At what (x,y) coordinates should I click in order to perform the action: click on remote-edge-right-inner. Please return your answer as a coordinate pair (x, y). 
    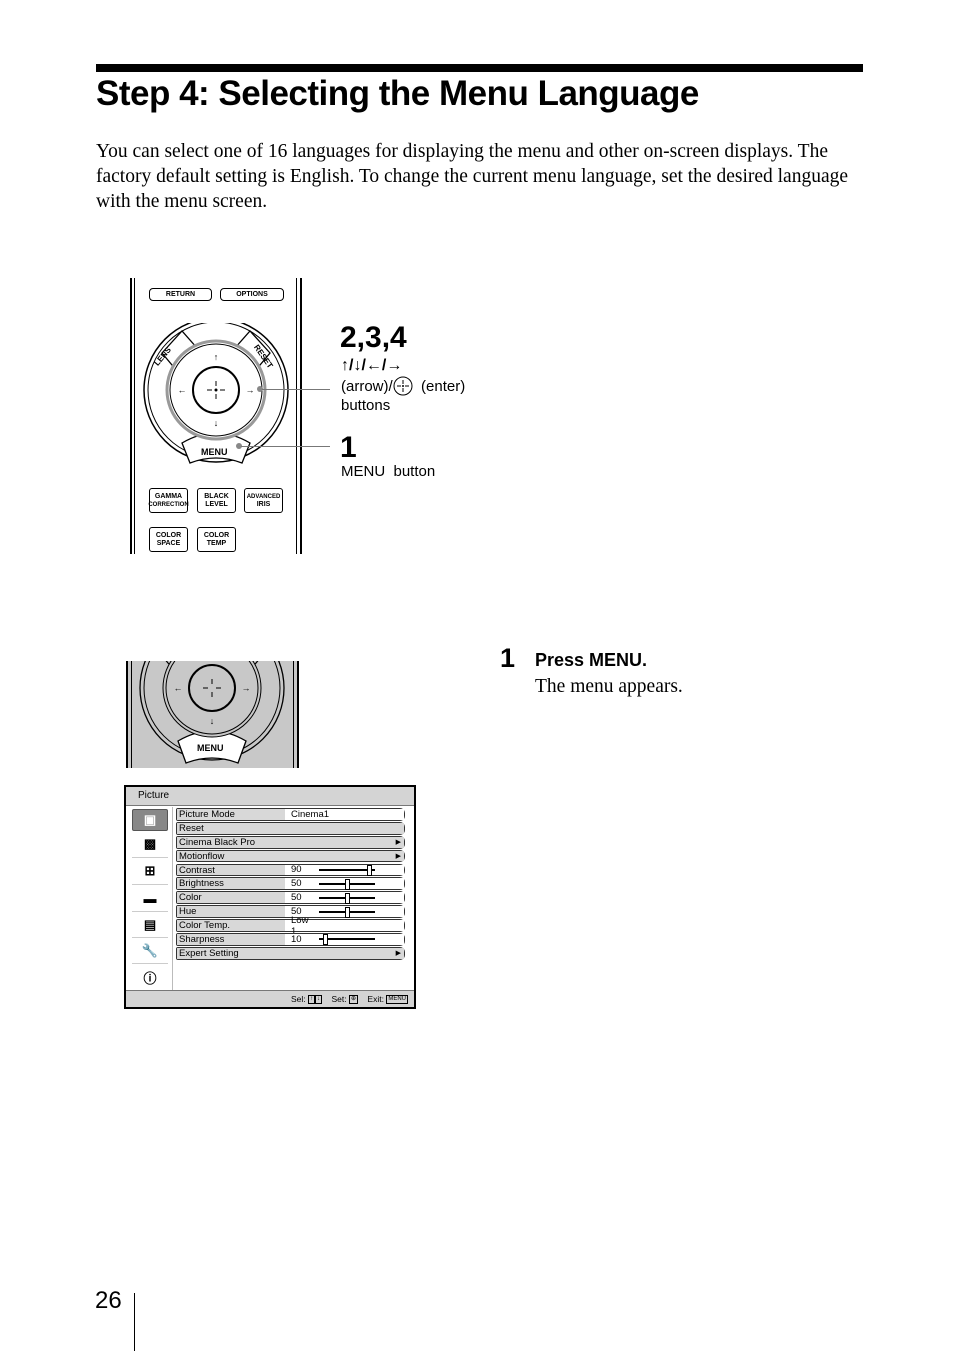
    Looking at the image, I should click on (296, 416).